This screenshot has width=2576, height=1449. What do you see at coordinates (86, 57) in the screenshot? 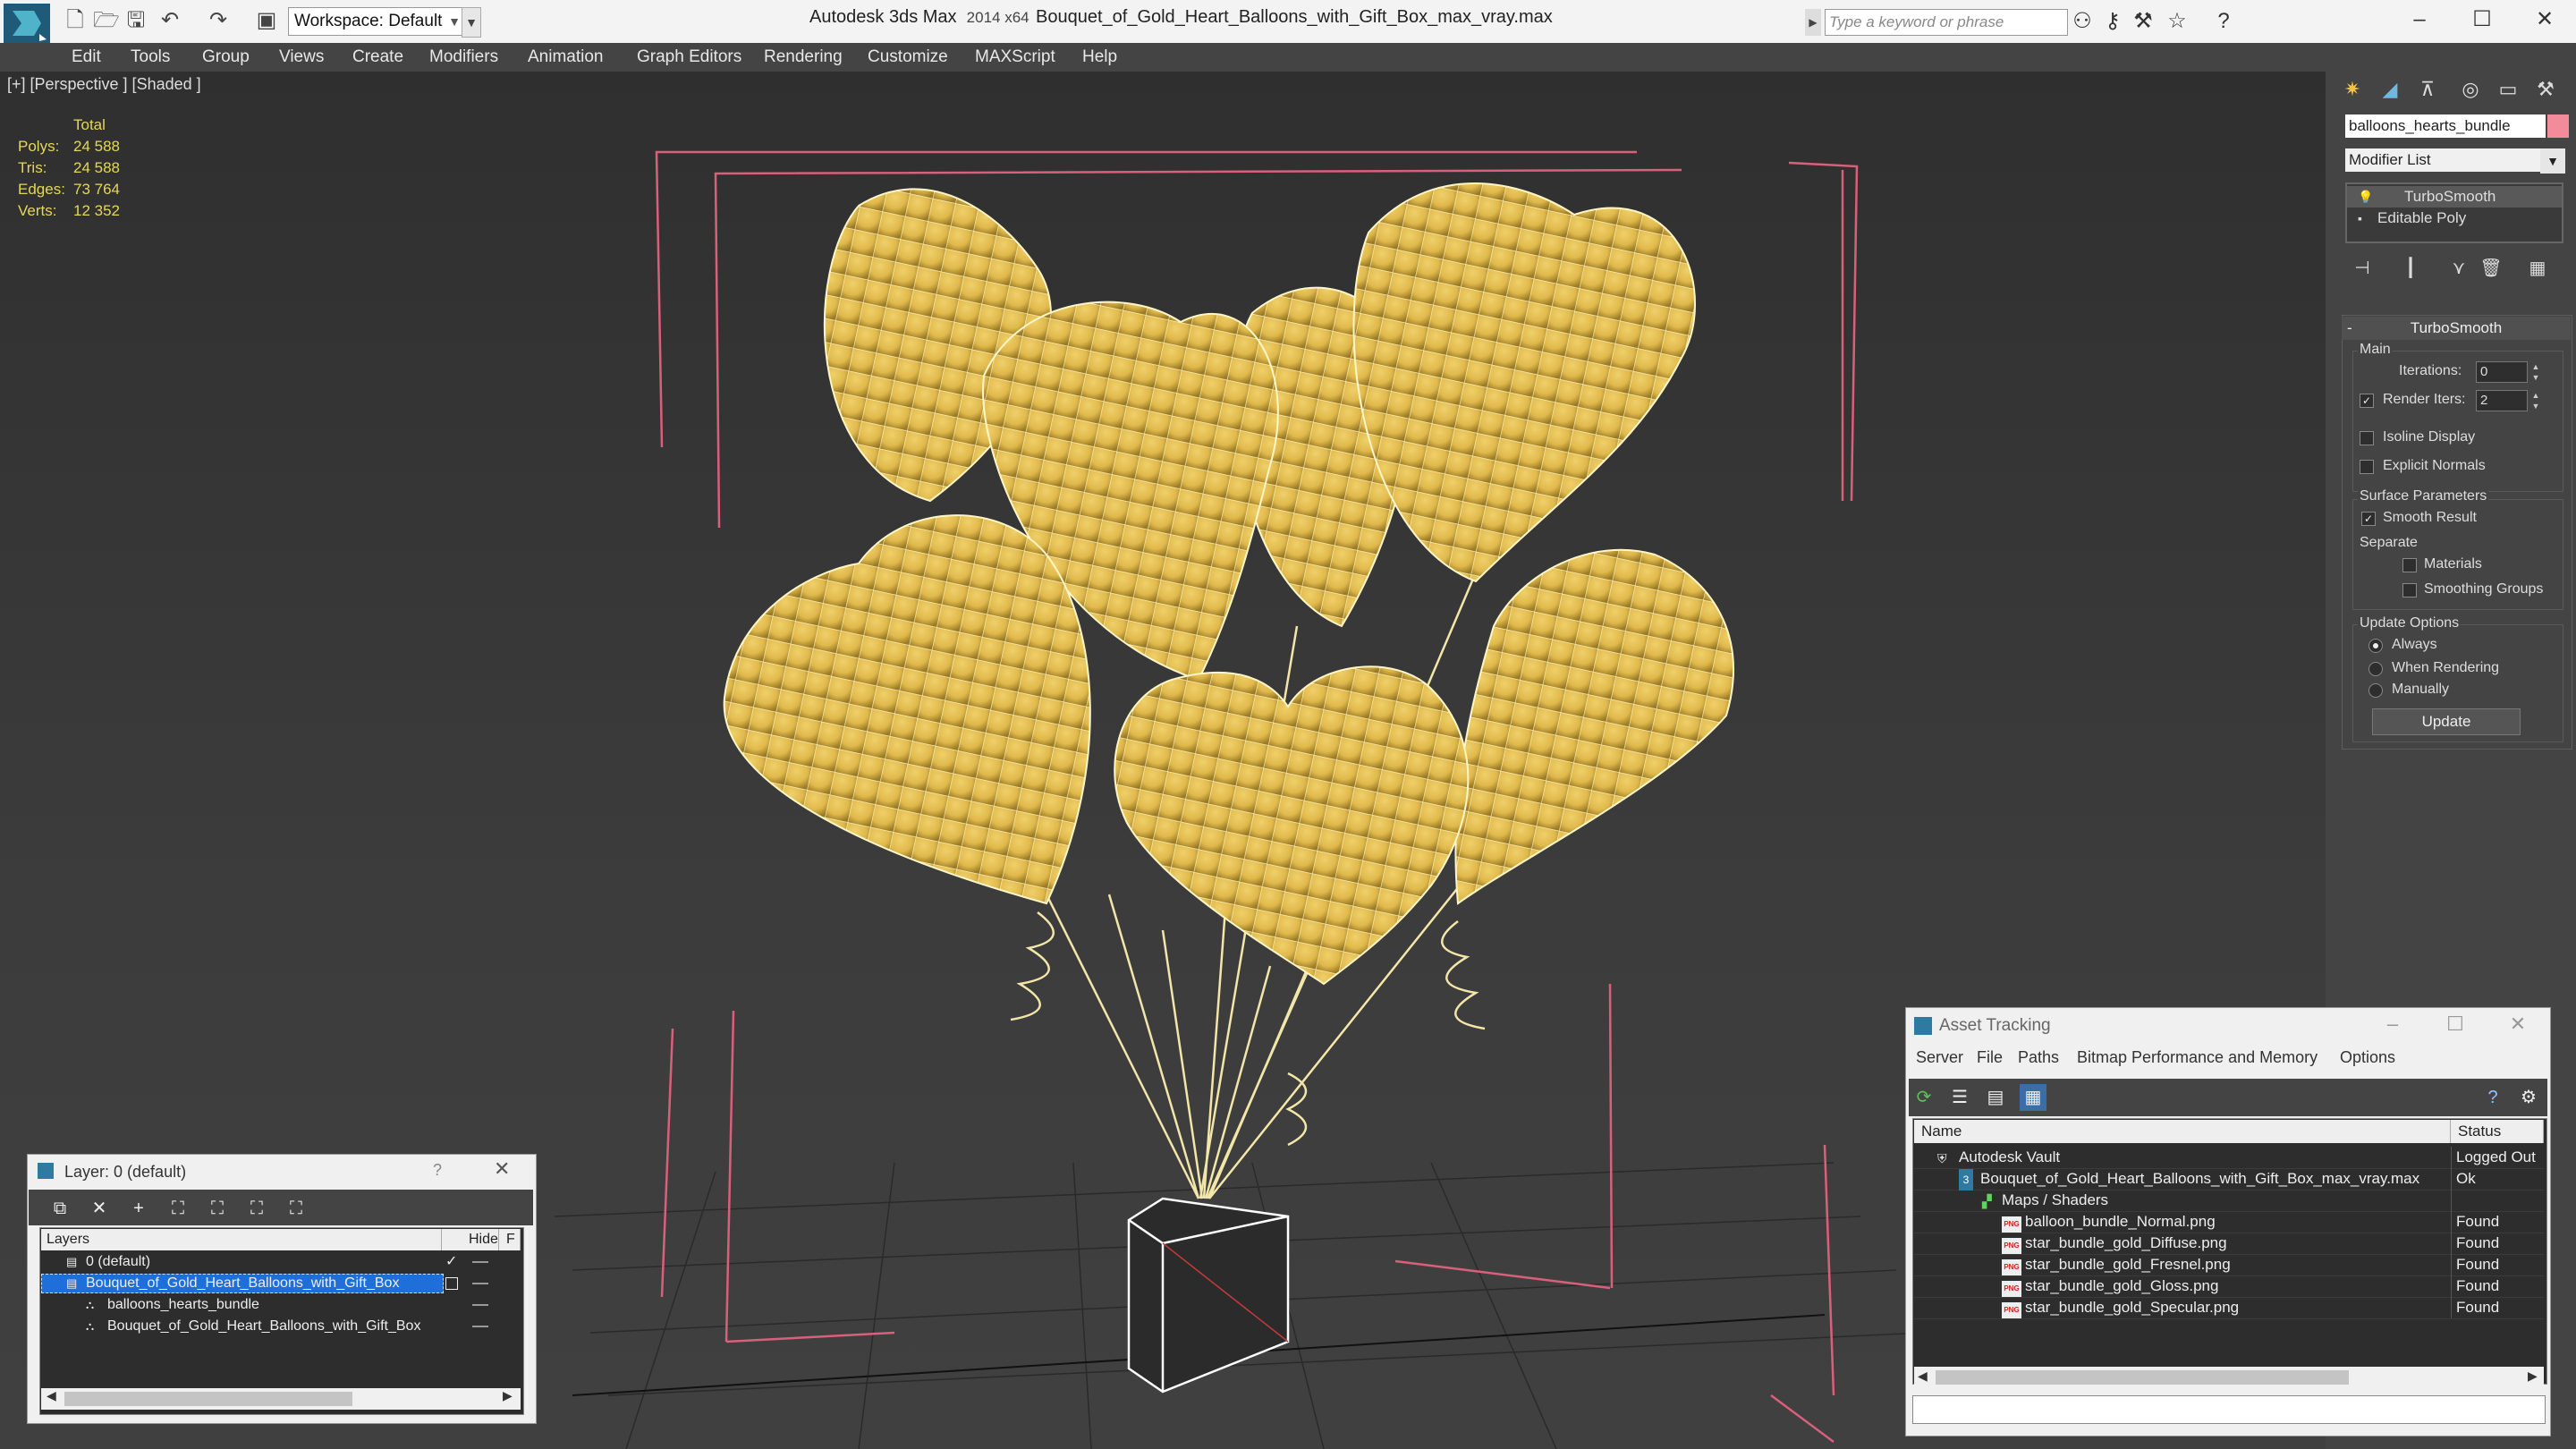
I see `menu-edit: Edit` at bounding box center [86, 57].